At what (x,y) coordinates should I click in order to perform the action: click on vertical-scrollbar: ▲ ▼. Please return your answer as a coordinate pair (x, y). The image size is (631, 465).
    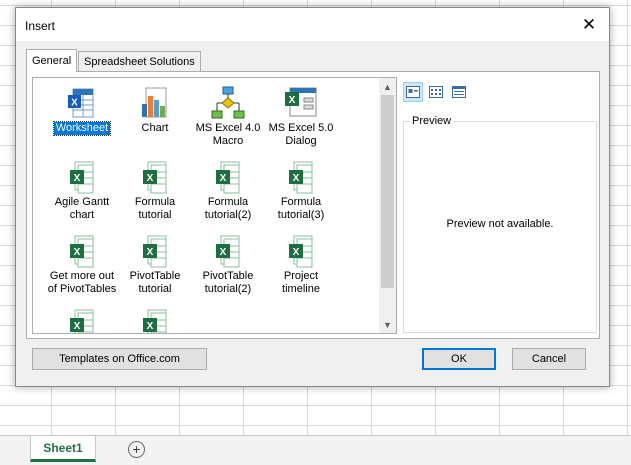
    Looking at the image, I should click on (387, 205).